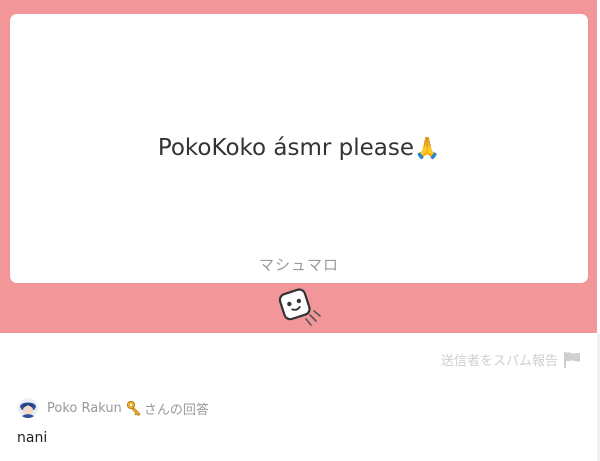 Image resolution: width=600 pixels, height=461 pixels. What do you see at coordinates (299, 307) in the screenshot?
I see `marshmallow-mascot-icon` at bounding box center [299, 307].